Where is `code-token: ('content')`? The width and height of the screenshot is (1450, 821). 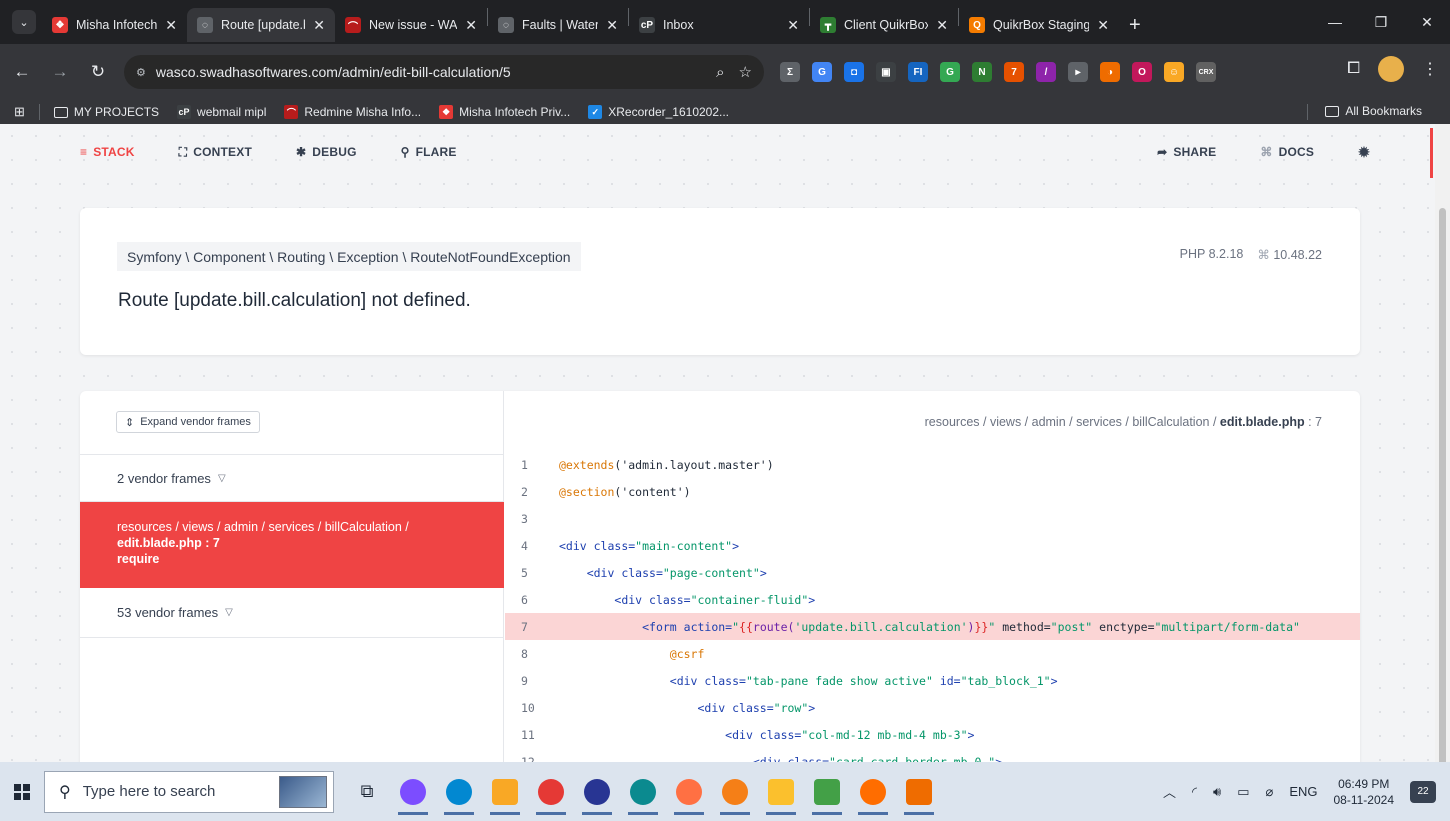 code-token: ('content') is located at coordinates (652, 491).